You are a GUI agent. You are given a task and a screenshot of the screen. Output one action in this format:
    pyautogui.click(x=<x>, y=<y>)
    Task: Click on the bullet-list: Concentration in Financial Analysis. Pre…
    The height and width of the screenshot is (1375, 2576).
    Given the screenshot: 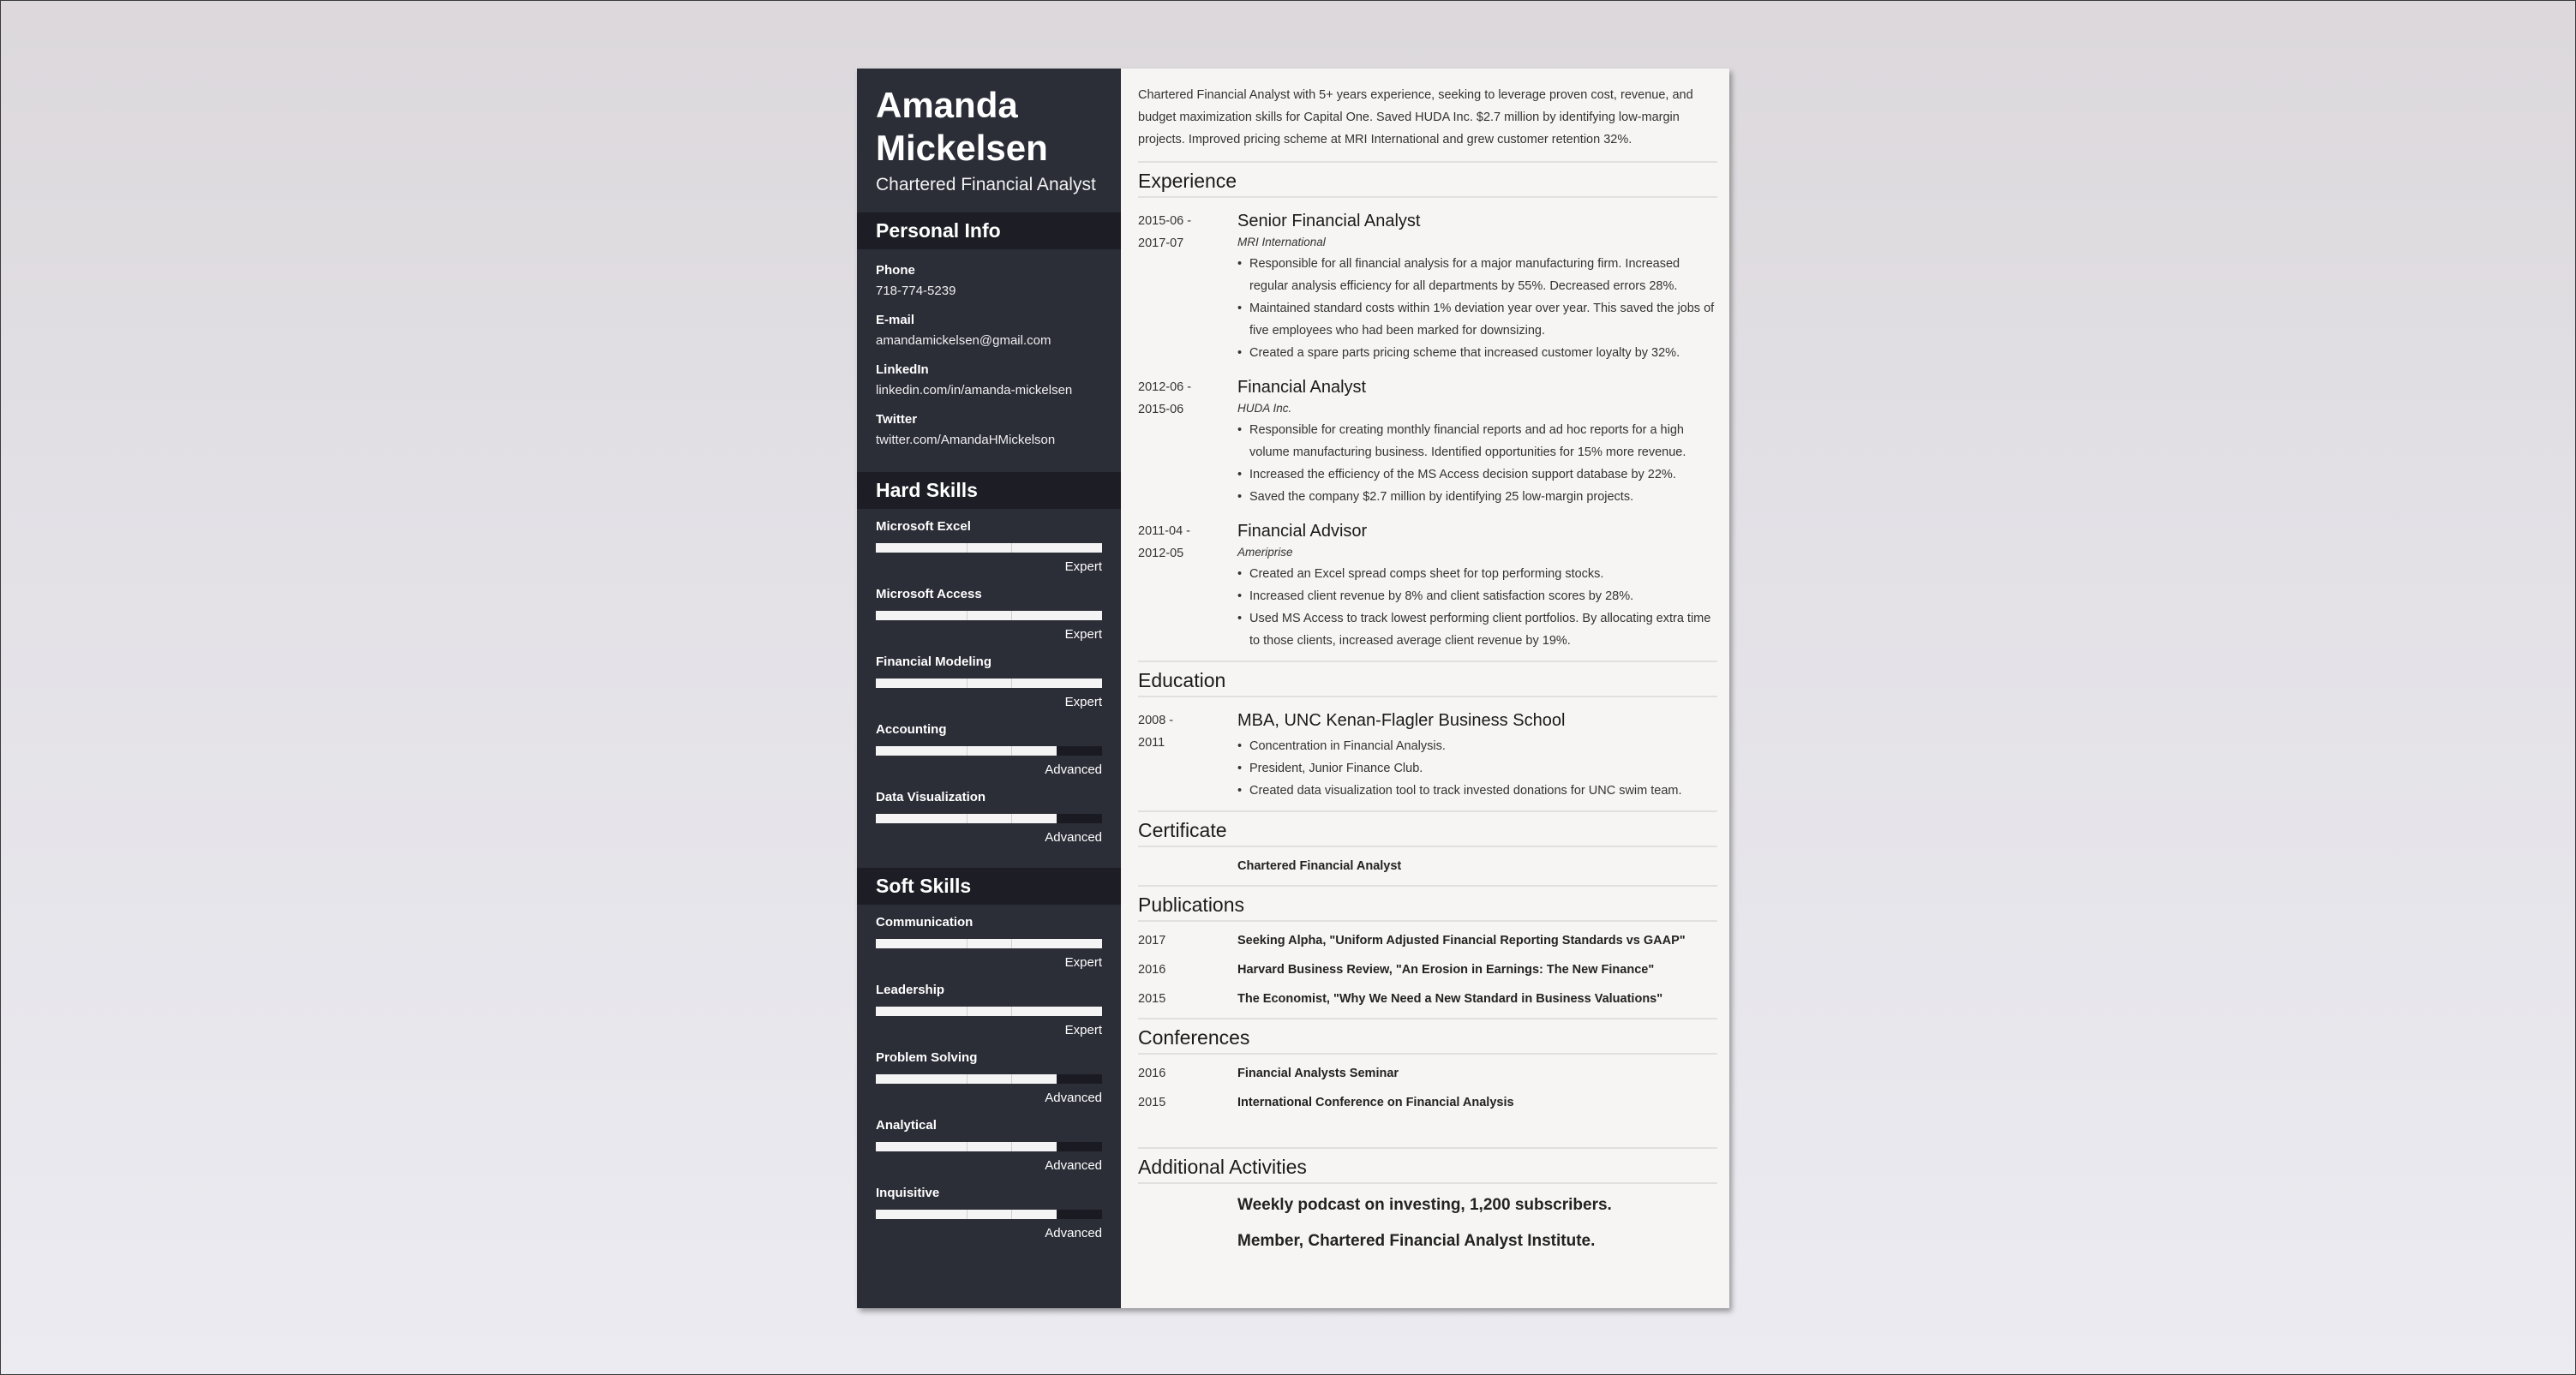 What is the action you would take?
    pyautogui.click(x=1477, y=768)
    